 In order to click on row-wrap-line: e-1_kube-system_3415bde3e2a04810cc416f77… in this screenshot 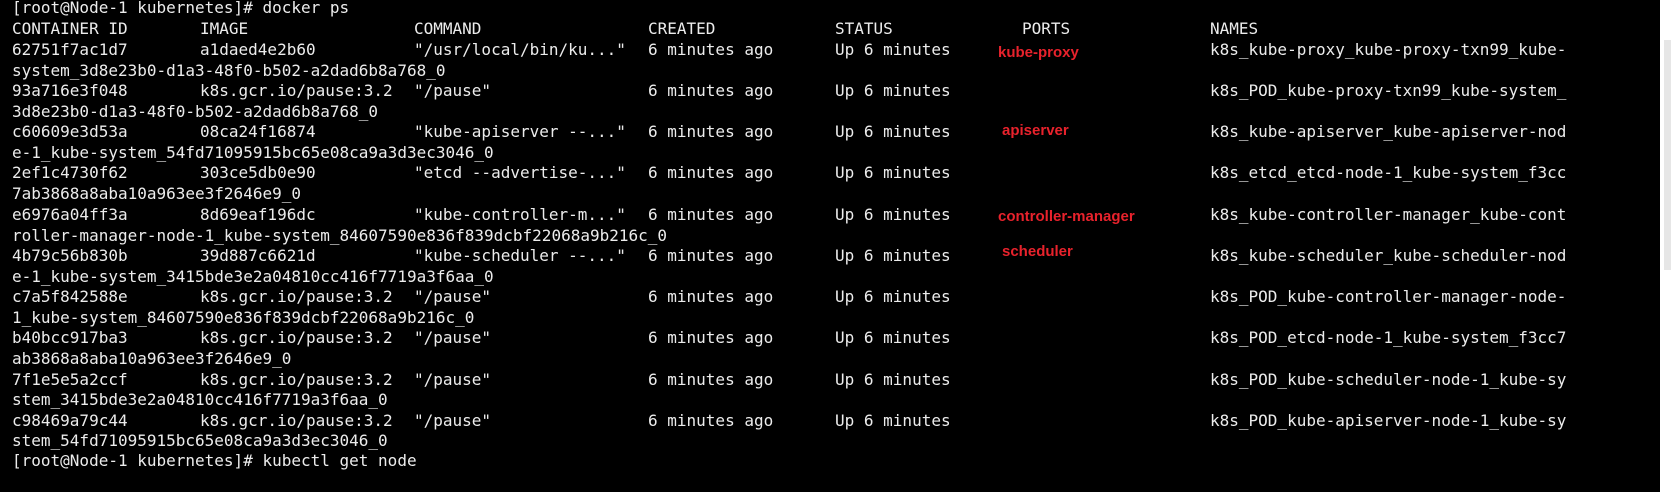, I will do `click(253, 276)`.